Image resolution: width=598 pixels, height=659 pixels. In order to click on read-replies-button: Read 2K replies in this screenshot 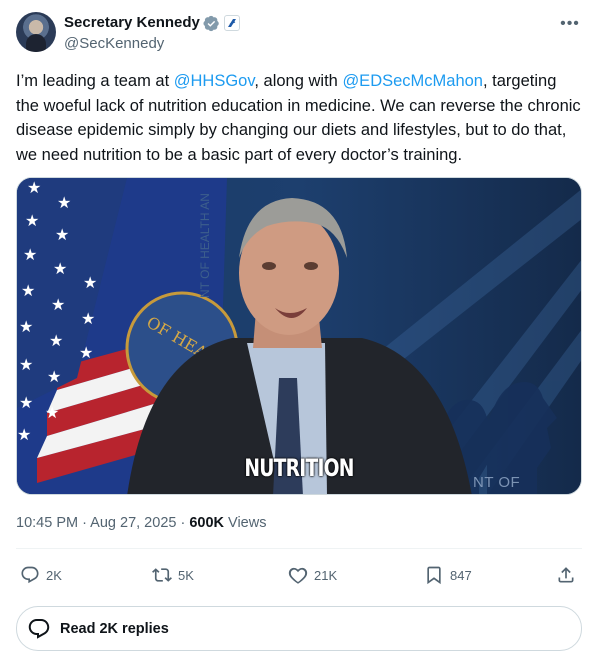, I will do `click(299, 628)`.